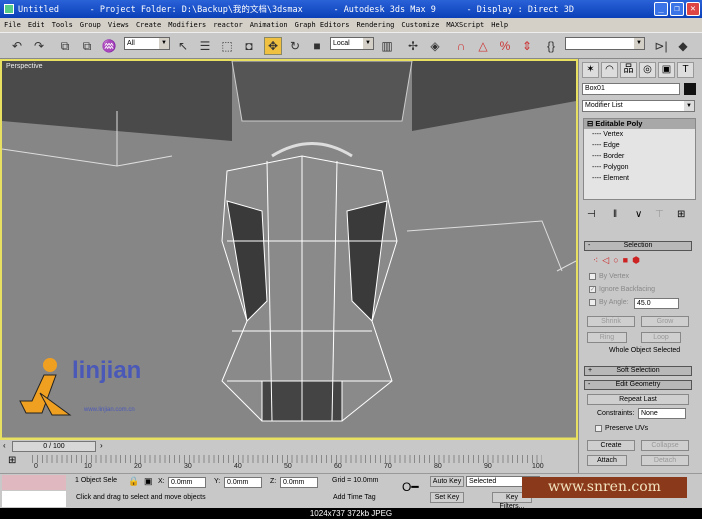  Describe the element at coordinates (289, 463) in the screenshot. I see `track-bar: ⊞ 0 10 20 30 40 50 60 70 80 90 100` at that location.